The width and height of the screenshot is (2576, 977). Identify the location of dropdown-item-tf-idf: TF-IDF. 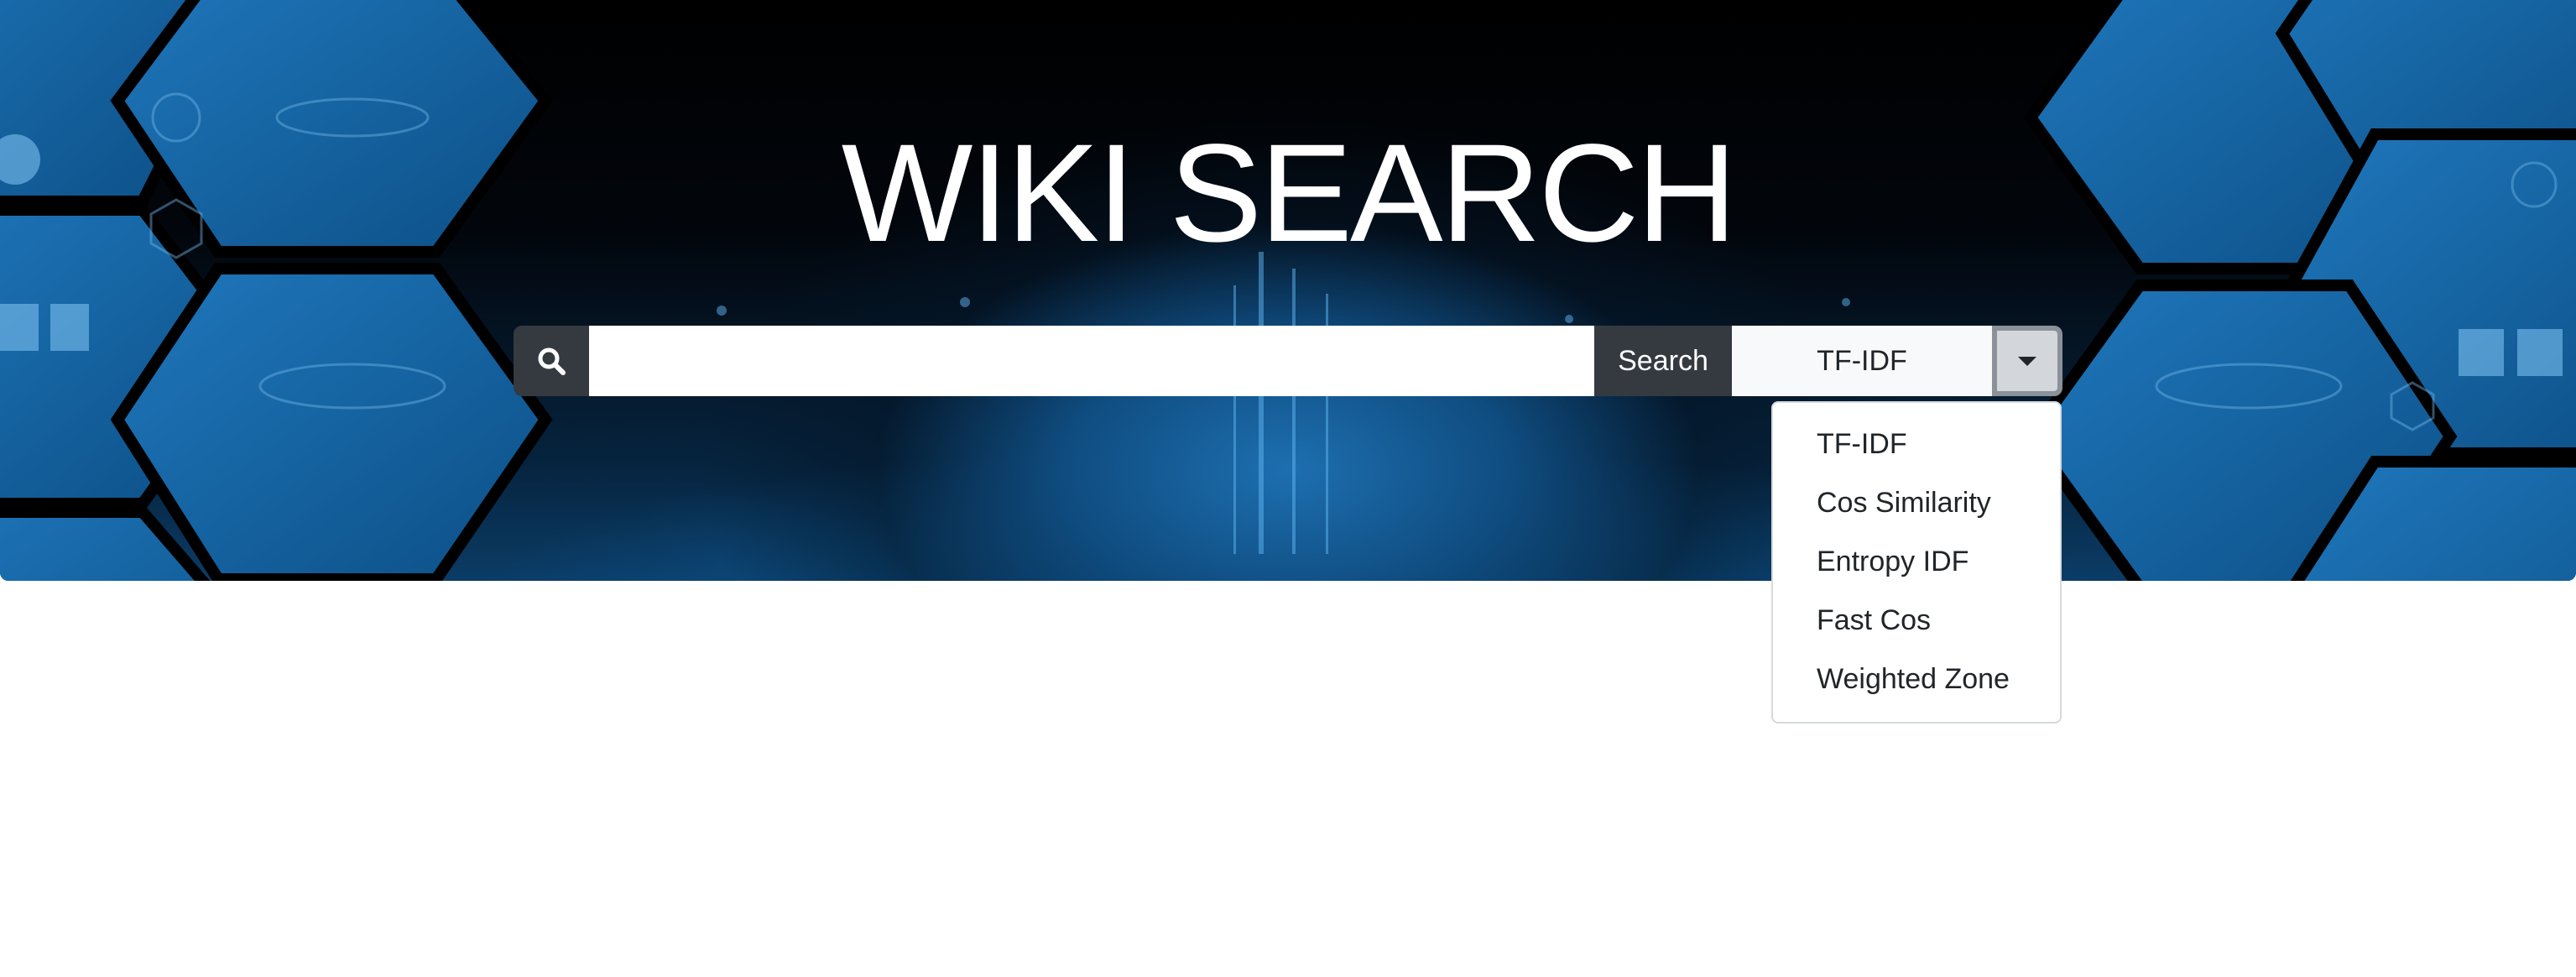
(1916, 444).